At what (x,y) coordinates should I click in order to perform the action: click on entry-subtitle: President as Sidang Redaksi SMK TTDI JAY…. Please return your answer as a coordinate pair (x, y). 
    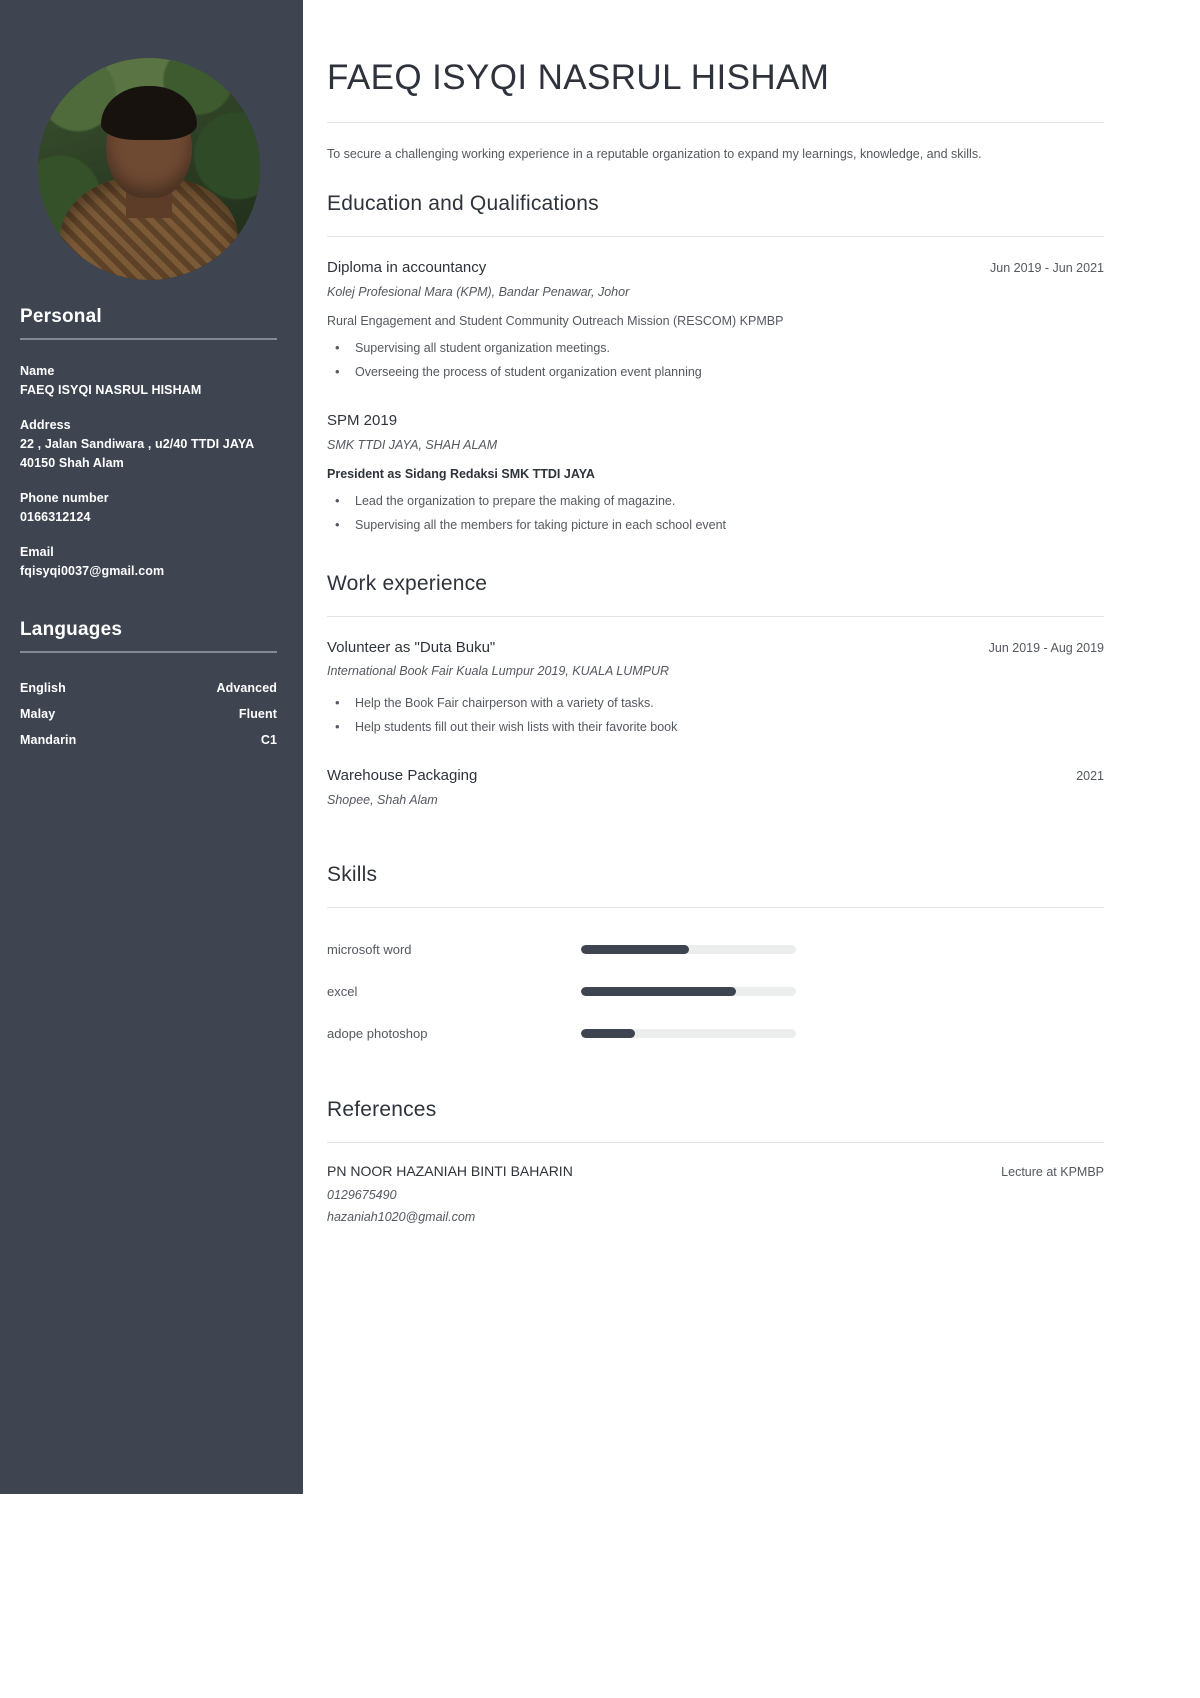
    Looking at the image, I should click on (461, 474).